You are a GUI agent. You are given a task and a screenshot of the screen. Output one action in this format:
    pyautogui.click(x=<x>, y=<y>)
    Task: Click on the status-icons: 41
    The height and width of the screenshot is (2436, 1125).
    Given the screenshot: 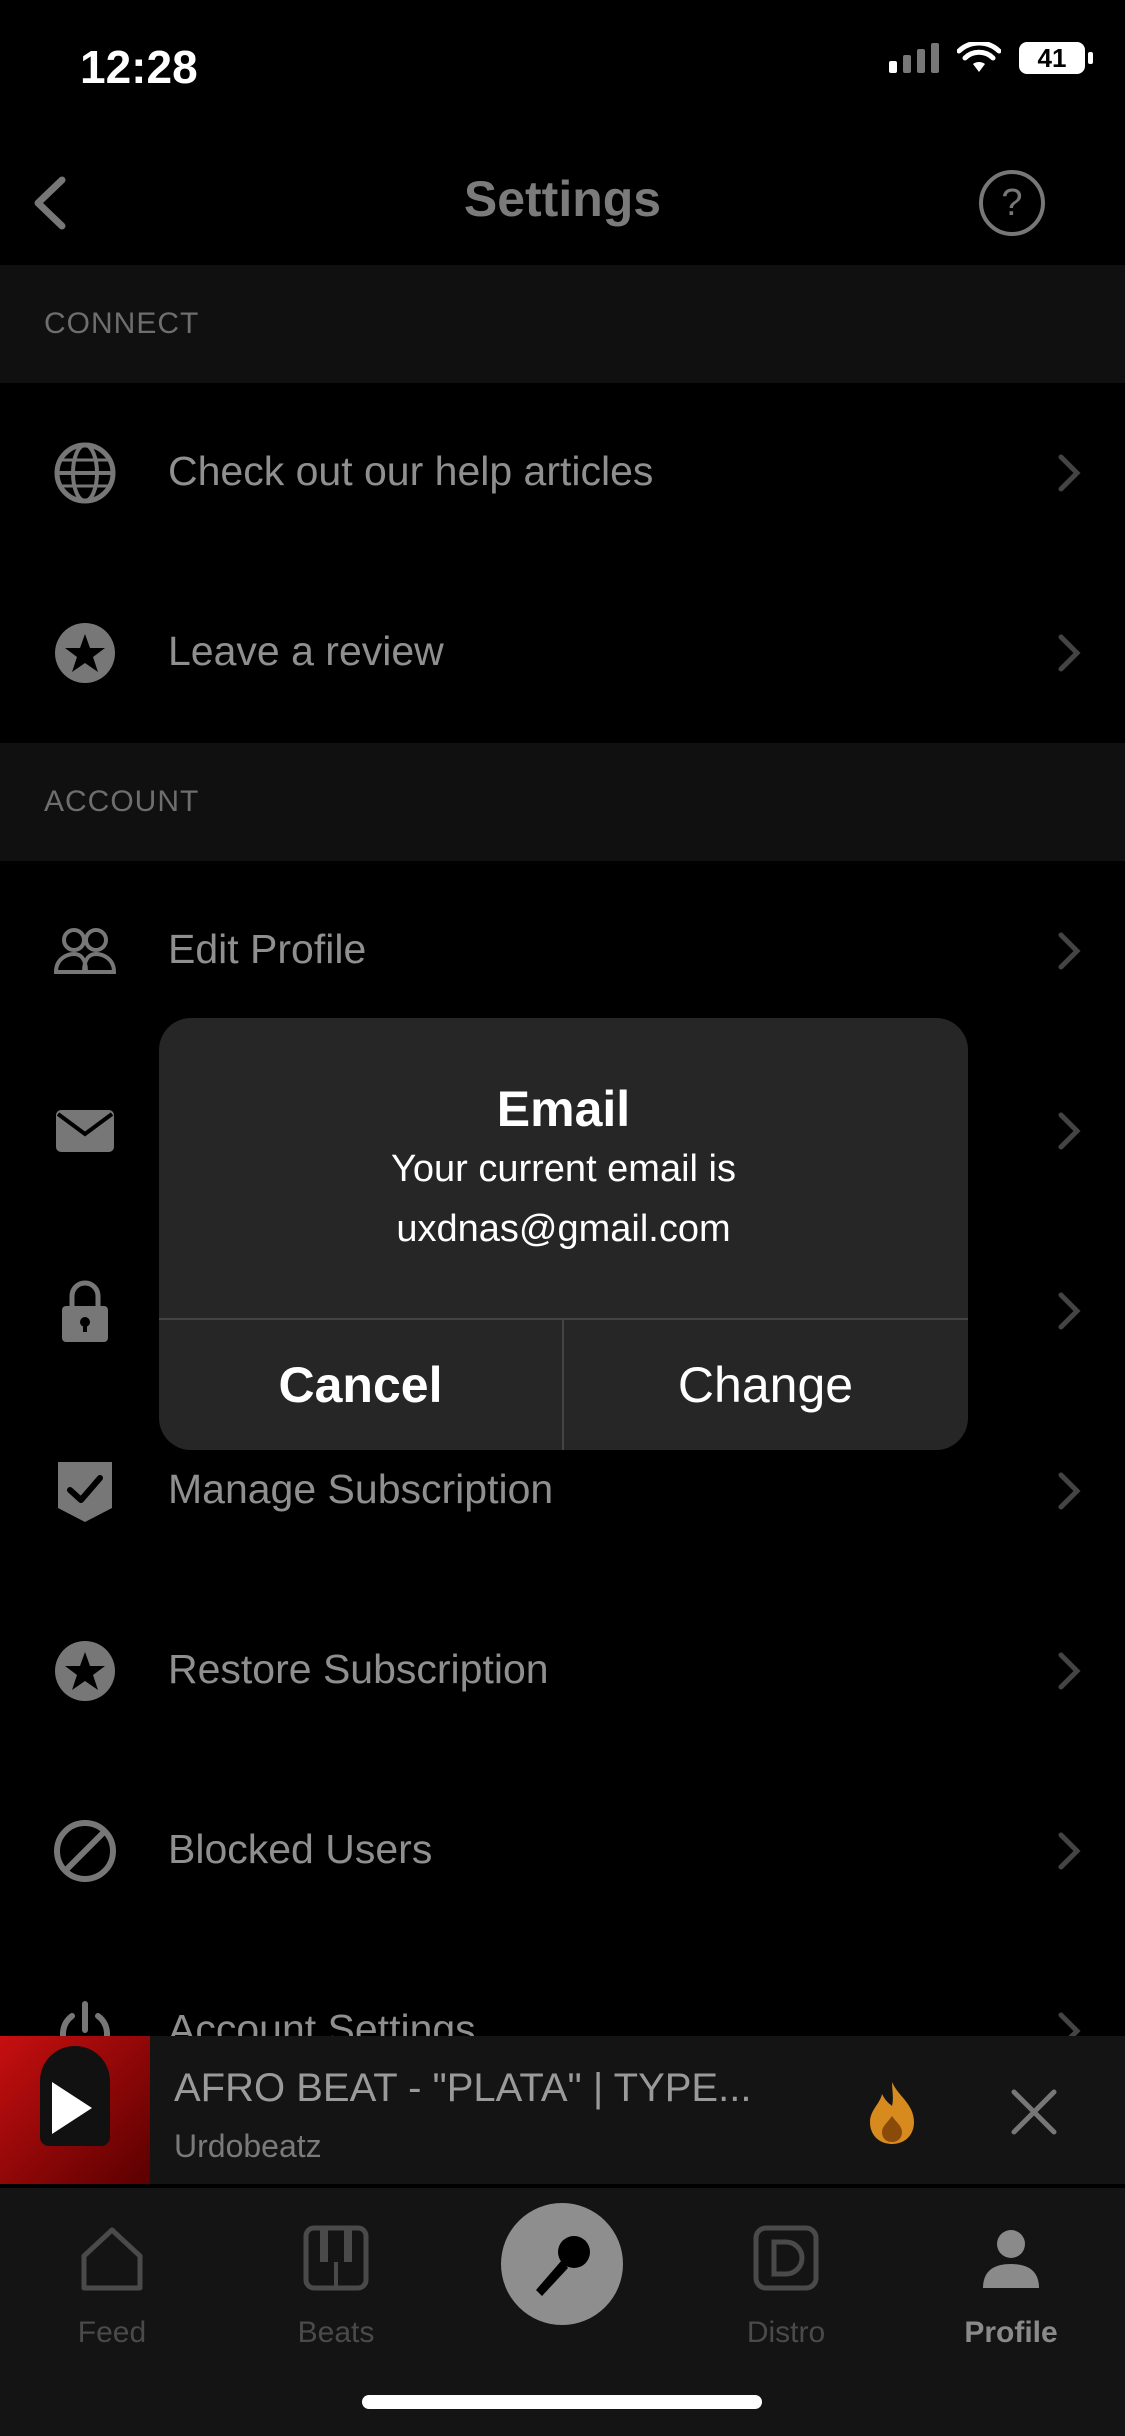 What is the action you would take?
    pyautogui.click(x=991, y=58)
    